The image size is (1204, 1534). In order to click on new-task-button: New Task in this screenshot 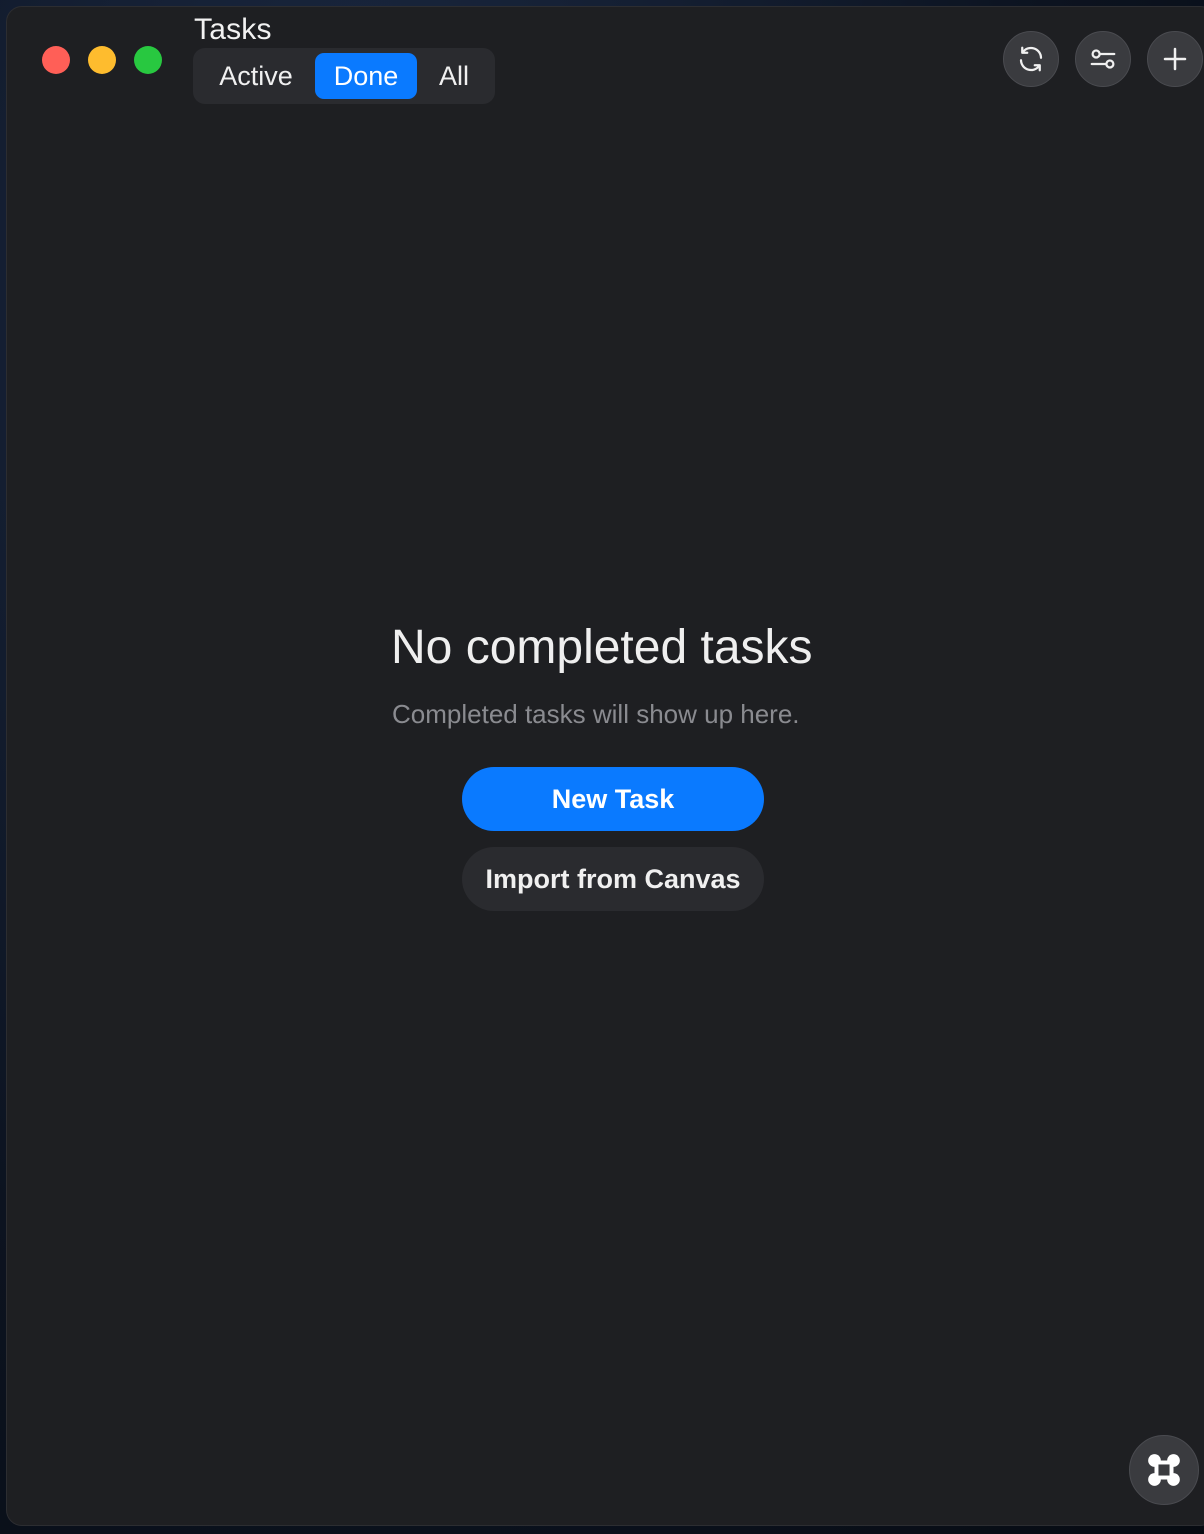, I will do `click(613, 799)`.